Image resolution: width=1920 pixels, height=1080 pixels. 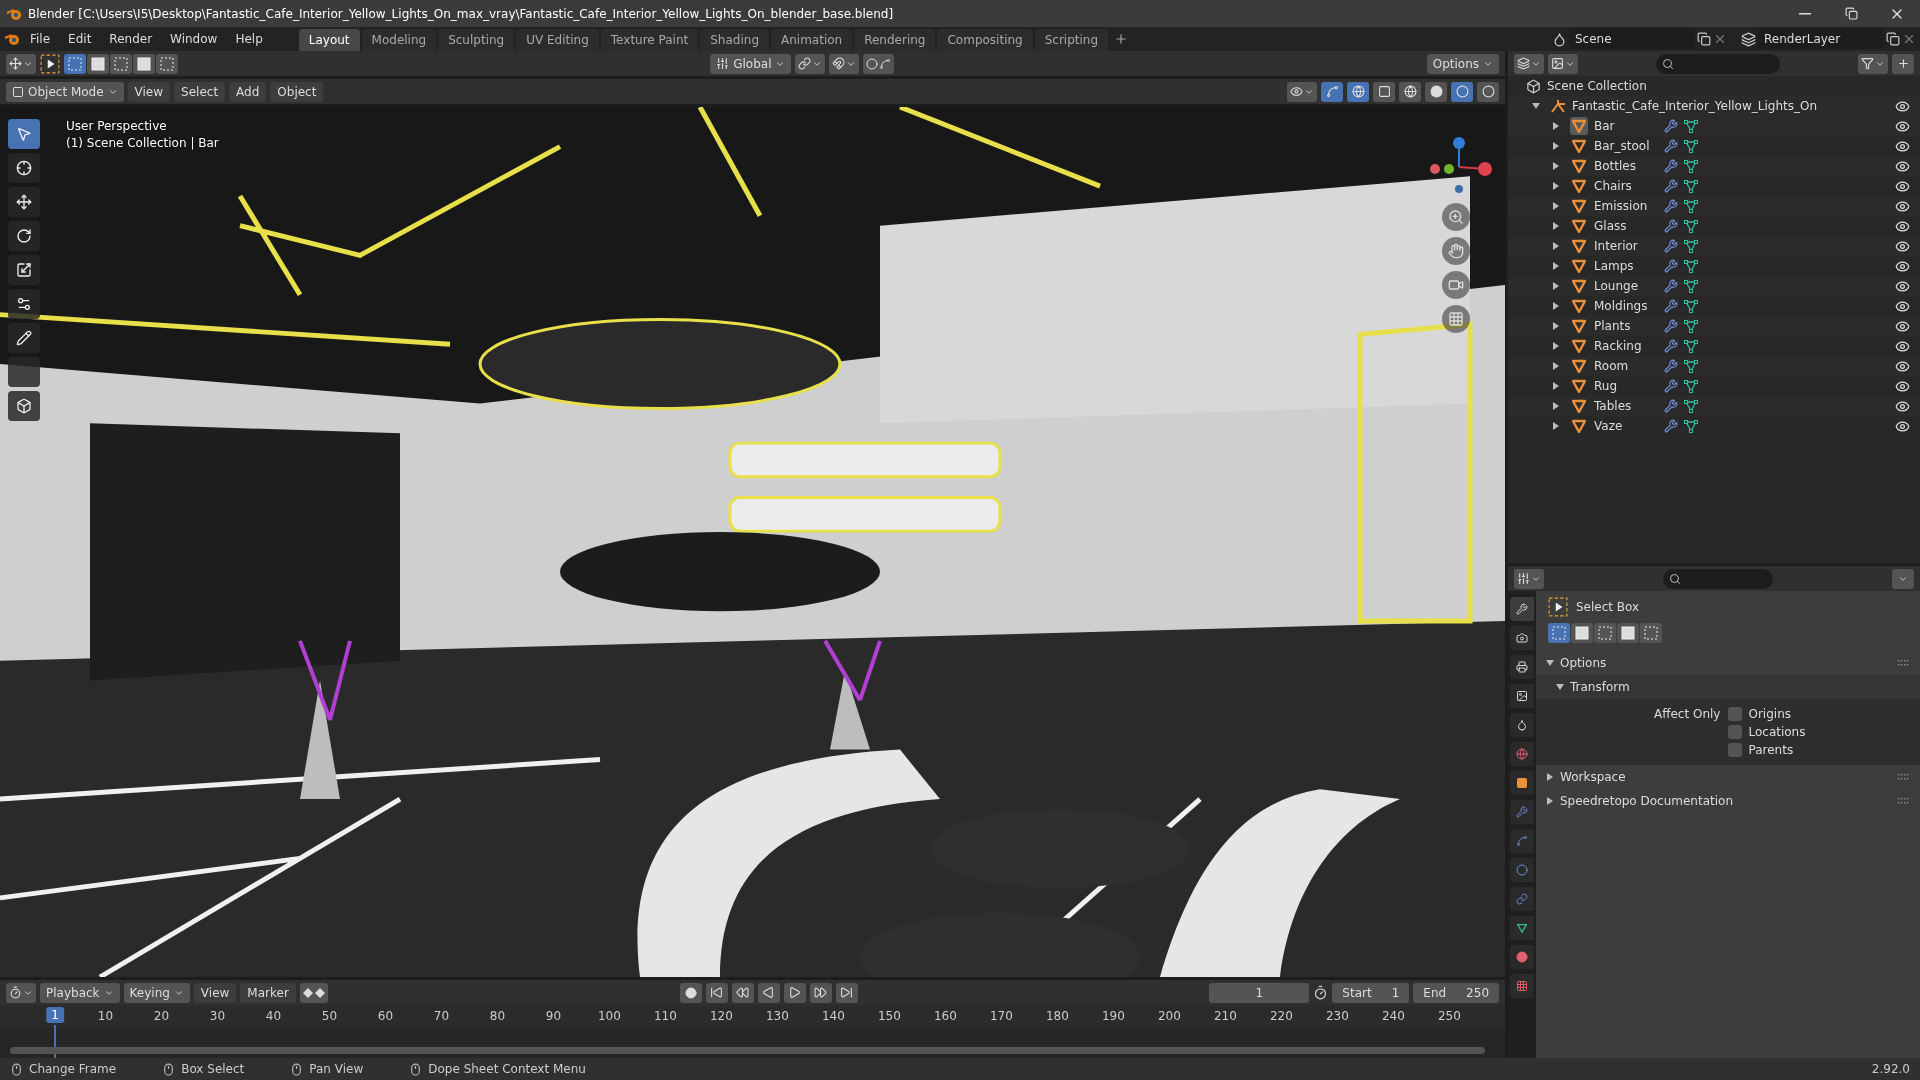 What do you see at coordinates (1704, 39) in the screenshot?
I see `new-scene-icon` at bounding box center [1704, 39].